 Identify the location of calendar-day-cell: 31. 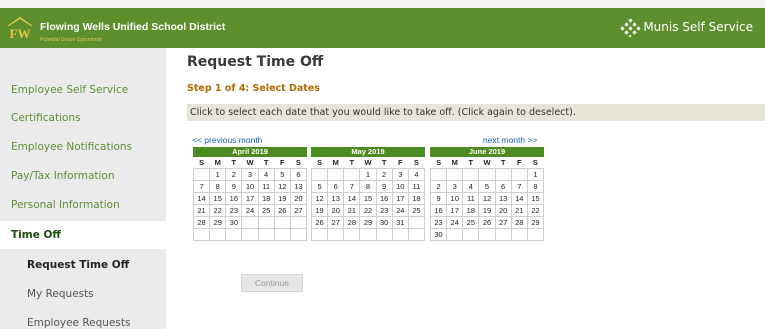
(400, 222).